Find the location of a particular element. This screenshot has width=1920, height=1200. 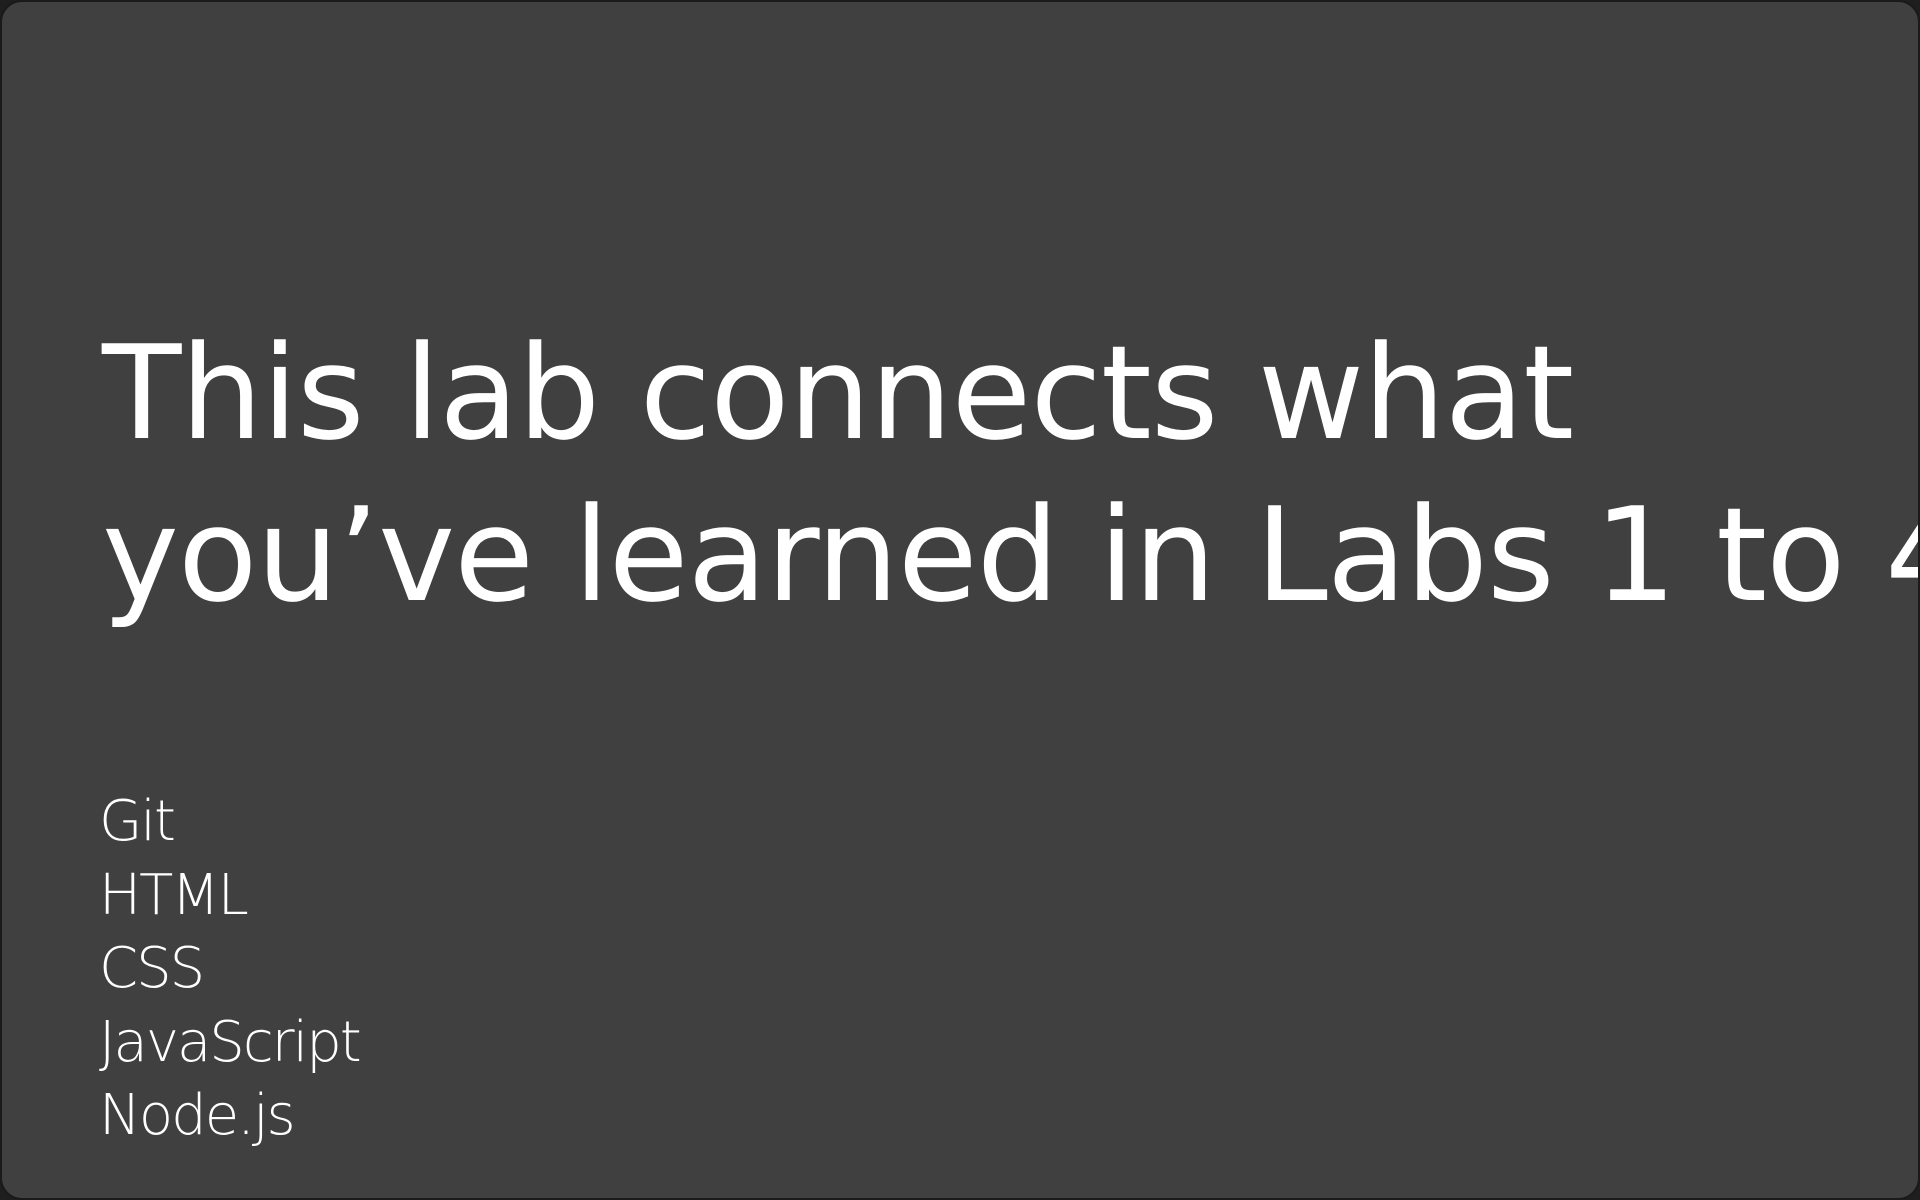

topic-javascript: JavaScript is located at coordinates (230, 1042).